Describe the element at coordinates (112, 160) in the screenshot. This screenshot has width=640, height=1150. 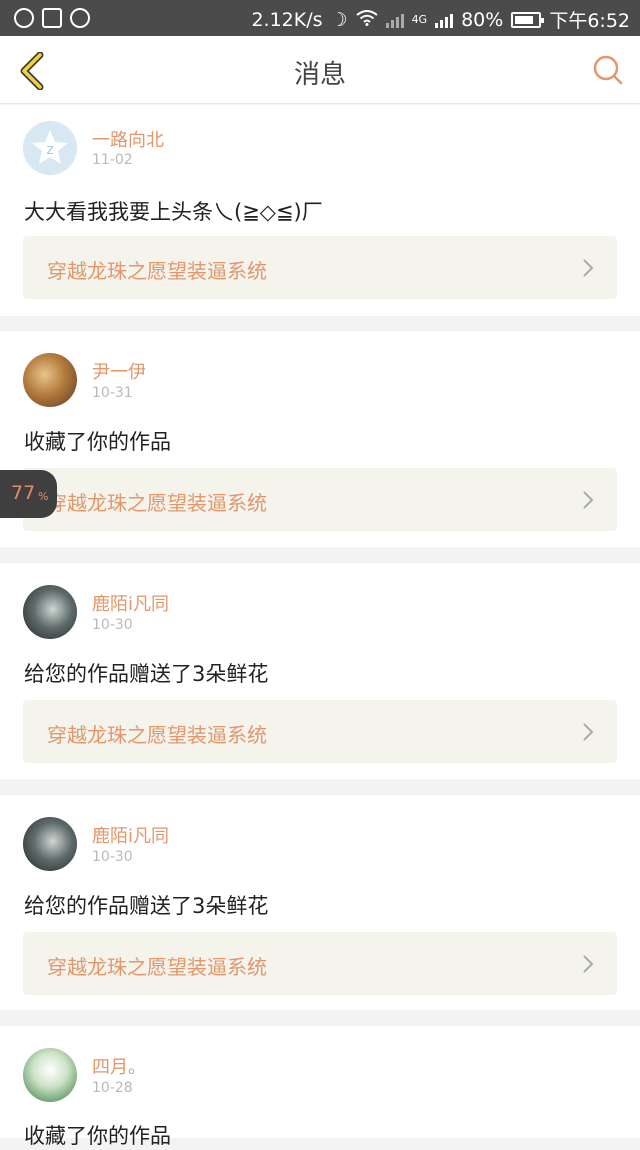
I see `message-date: 11-02` at that location.